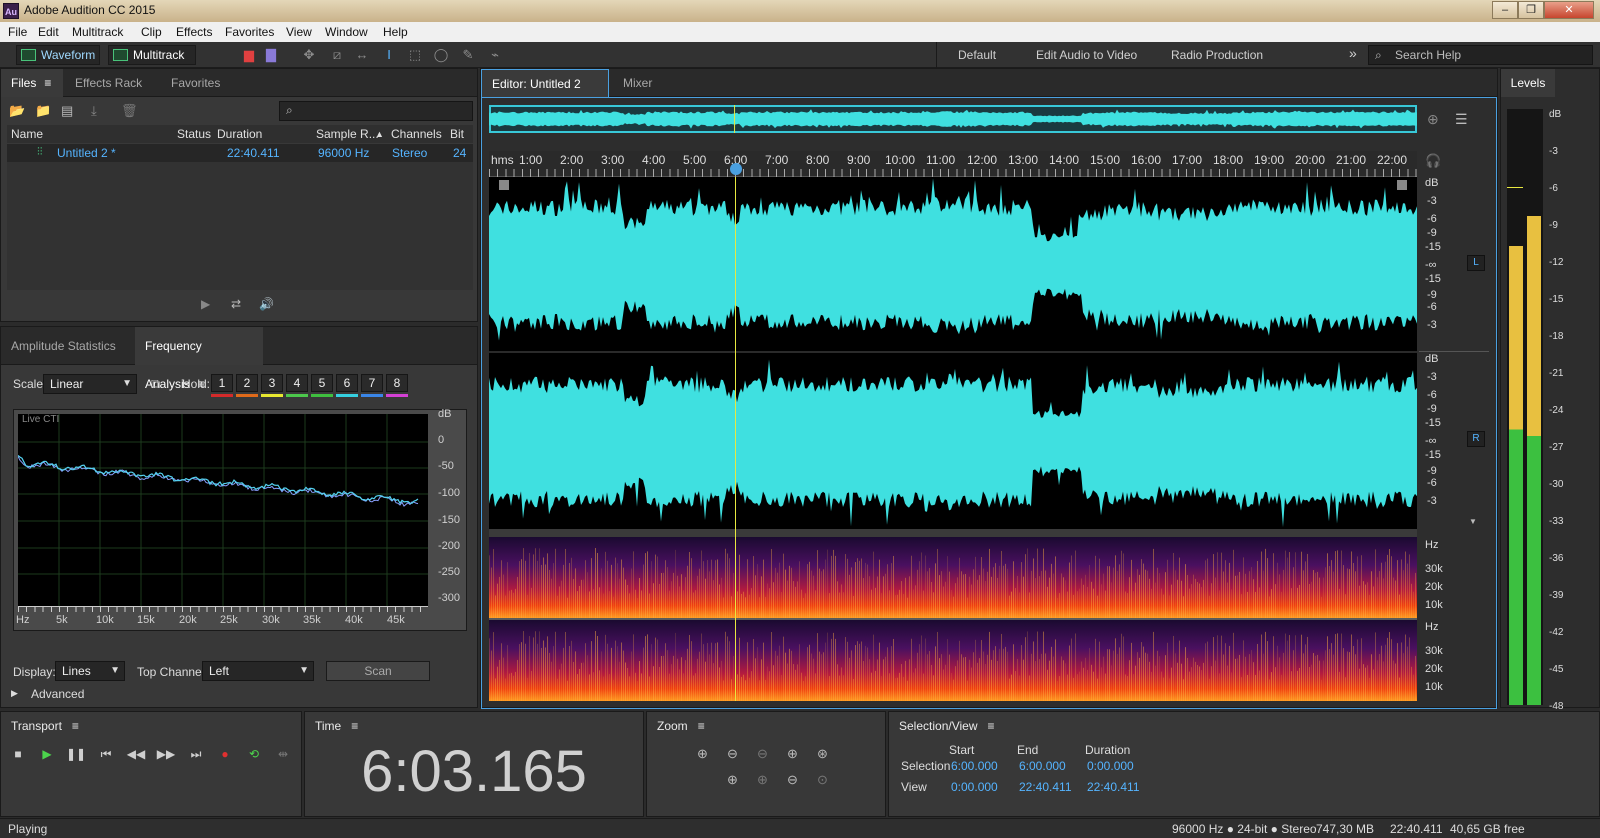  What do you see at coordinates (792, 780) in the screenshot?
I see `zoom-out-time-icon: ⊖` at bounding box center [792, 780].